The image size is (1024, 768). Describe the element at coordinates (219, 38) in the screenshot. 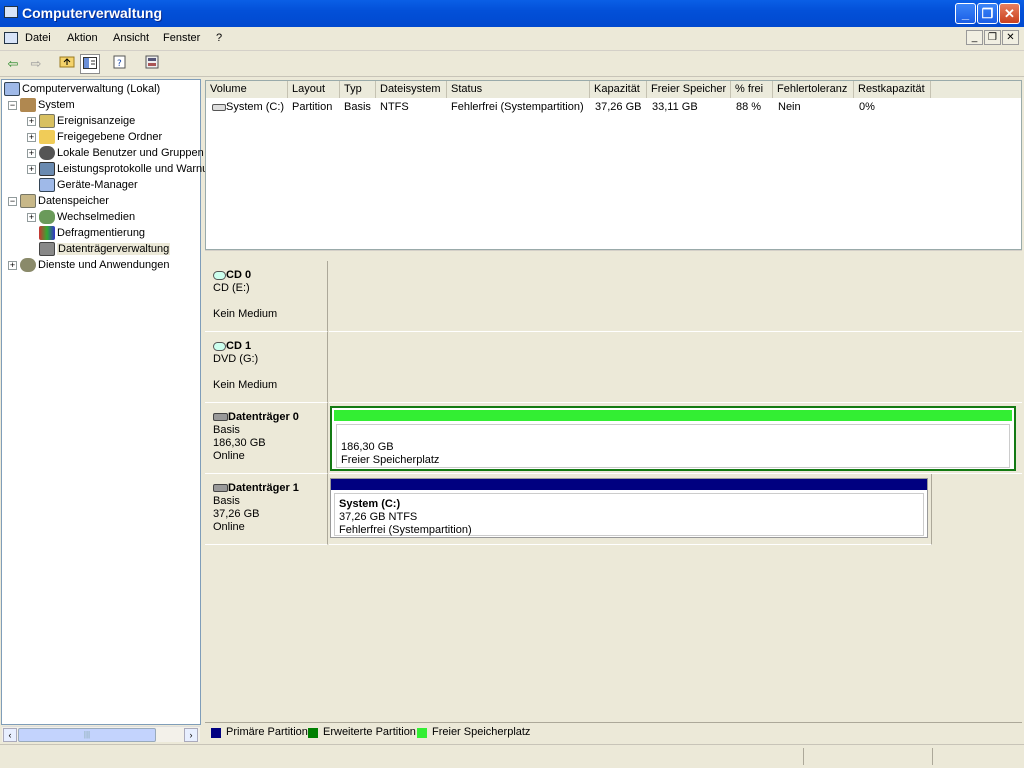

I see `menu-help: ?` at that location.